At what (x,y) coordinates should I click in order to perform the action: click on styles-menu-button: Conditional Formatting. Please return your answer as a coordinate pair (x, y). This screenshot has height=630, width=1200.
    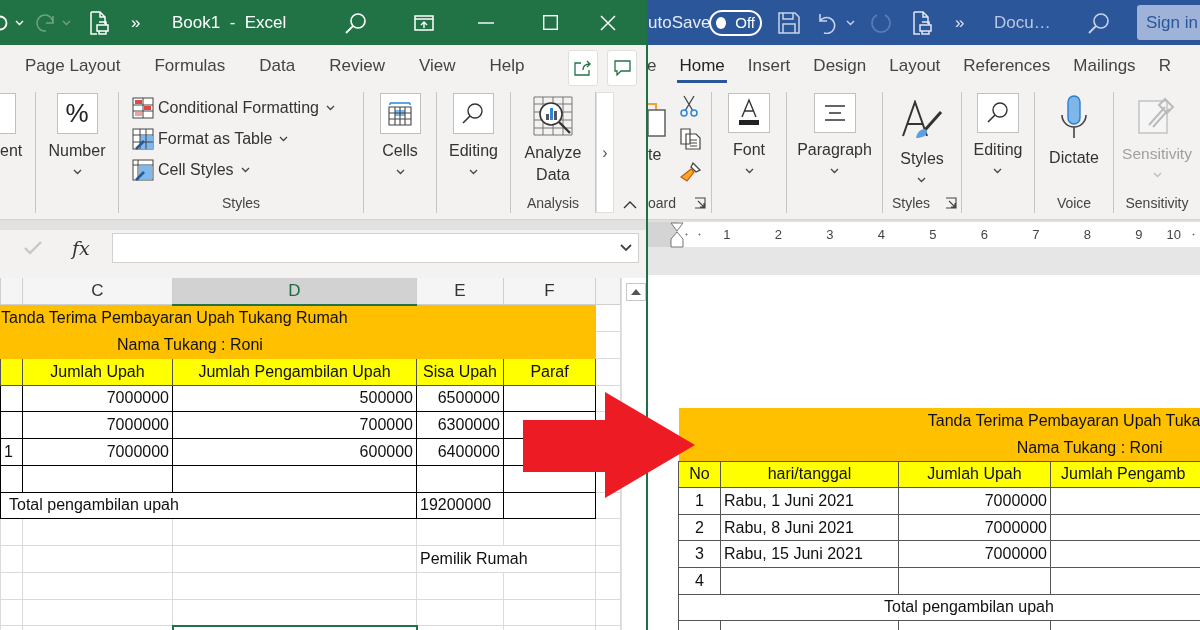
    Looking at the image, I should click on (233, 108).